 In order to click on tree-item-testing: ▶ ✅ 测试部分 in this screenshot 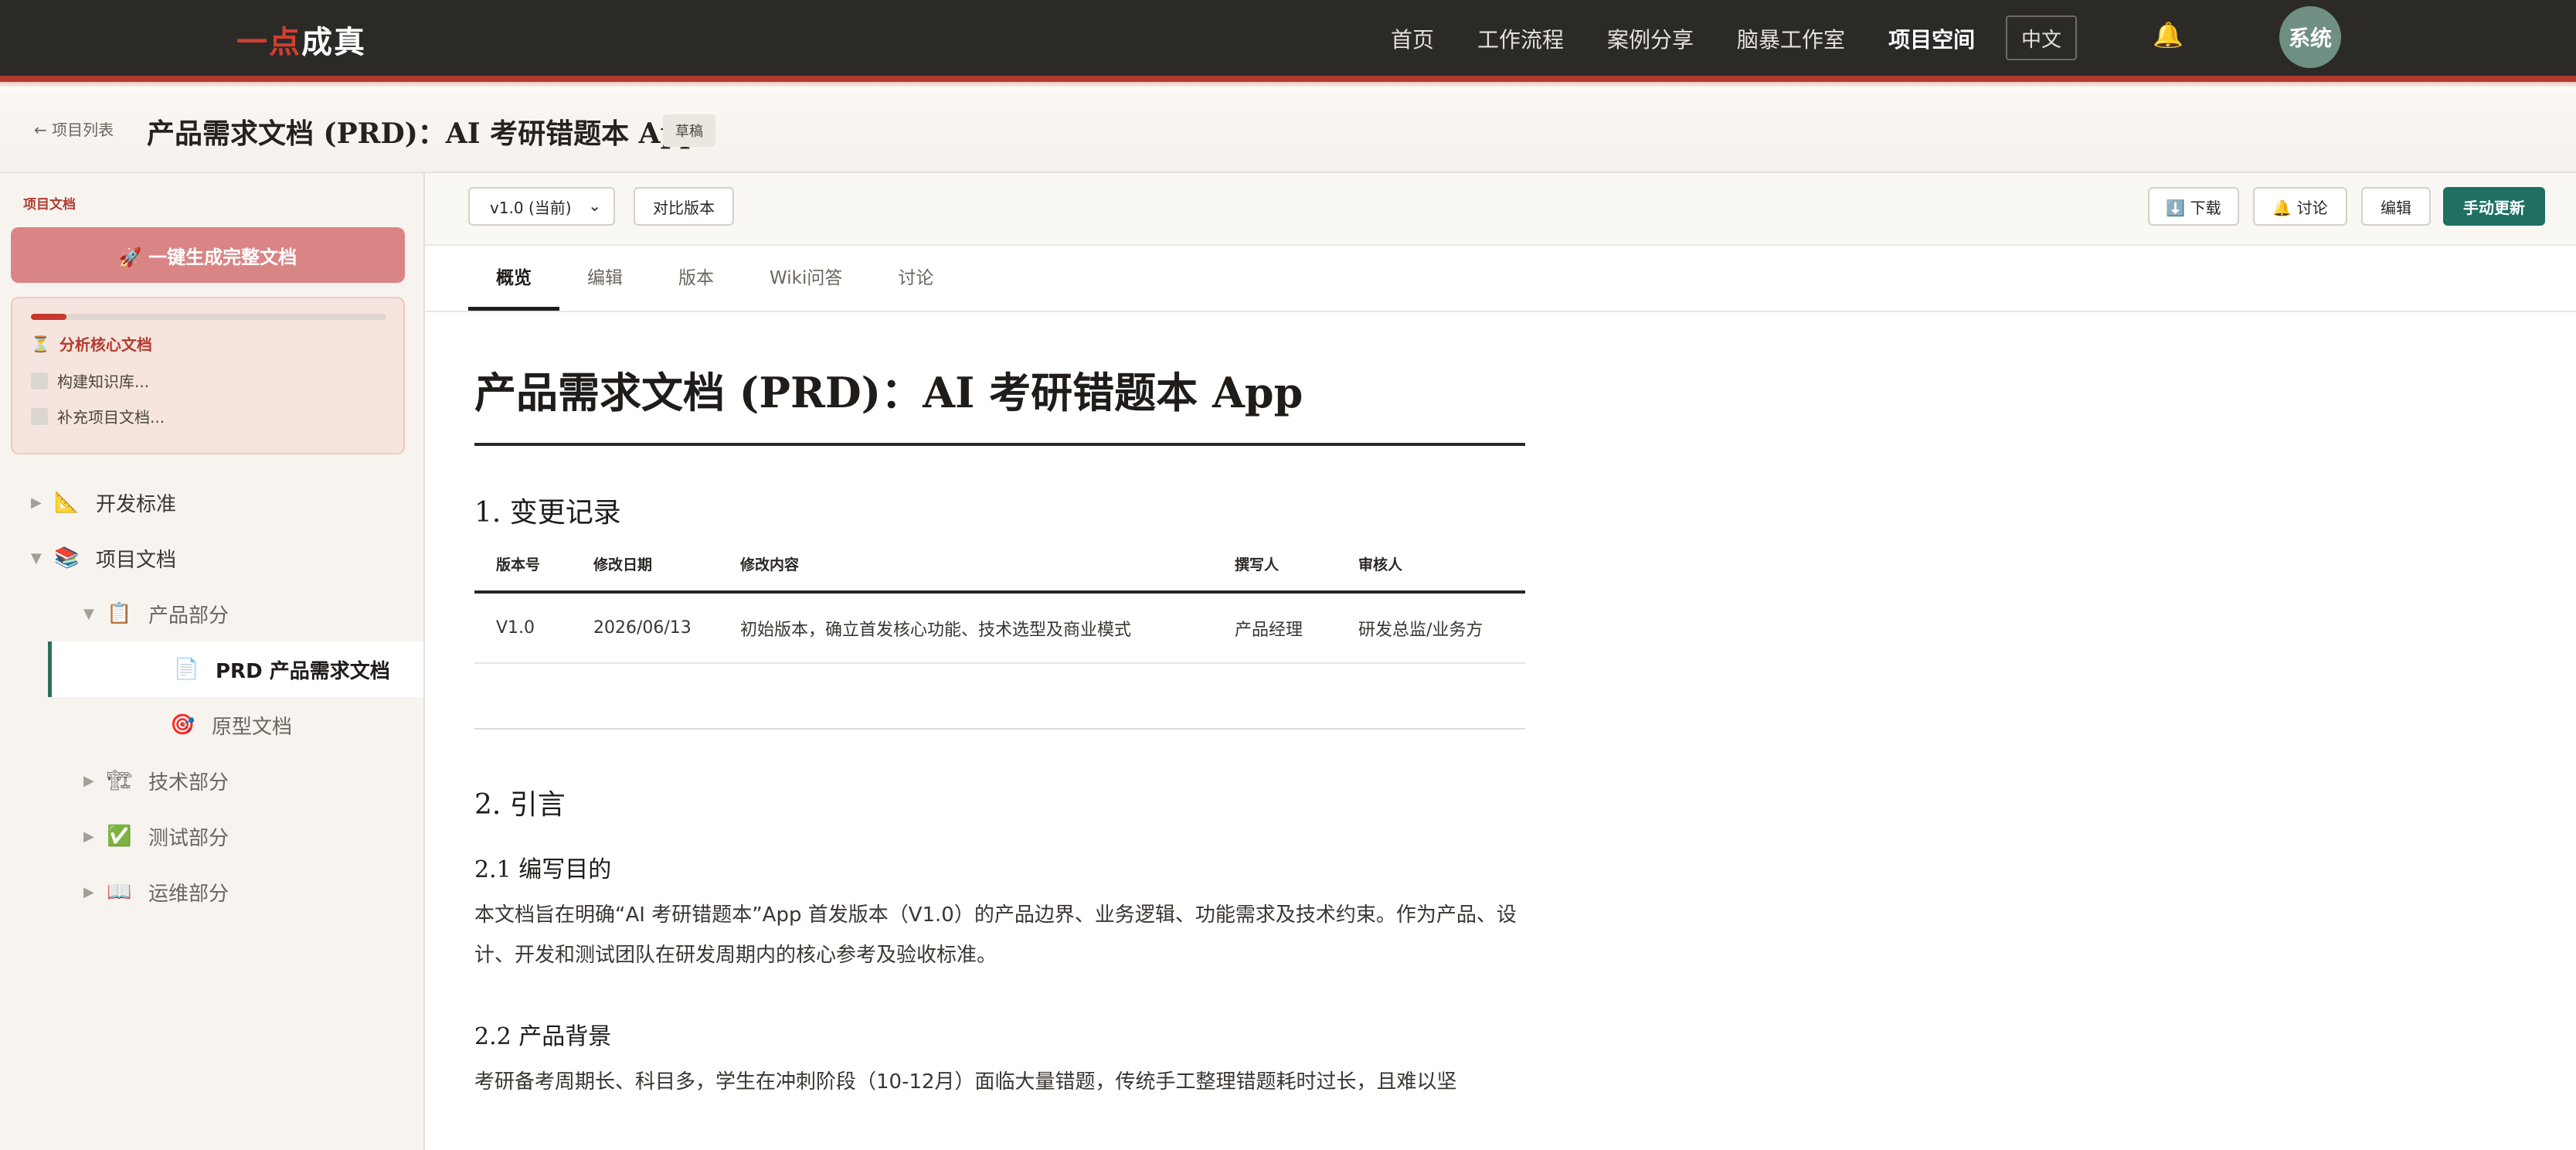, I will do `click(211, 836)`.